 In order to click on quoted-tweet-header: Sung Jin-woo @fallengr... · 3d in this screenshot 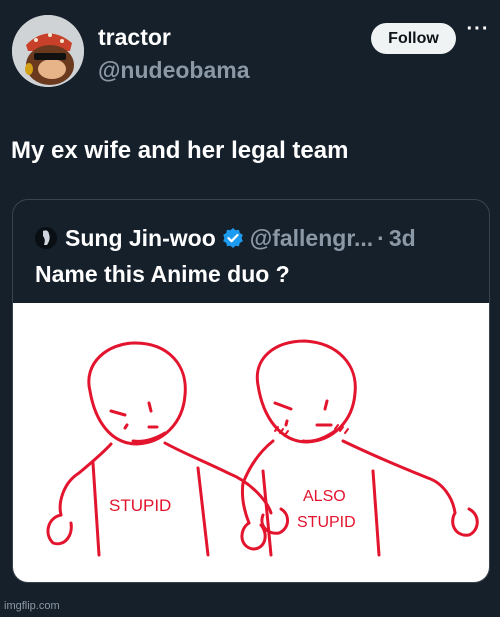, I will do `click(225, 238)`.